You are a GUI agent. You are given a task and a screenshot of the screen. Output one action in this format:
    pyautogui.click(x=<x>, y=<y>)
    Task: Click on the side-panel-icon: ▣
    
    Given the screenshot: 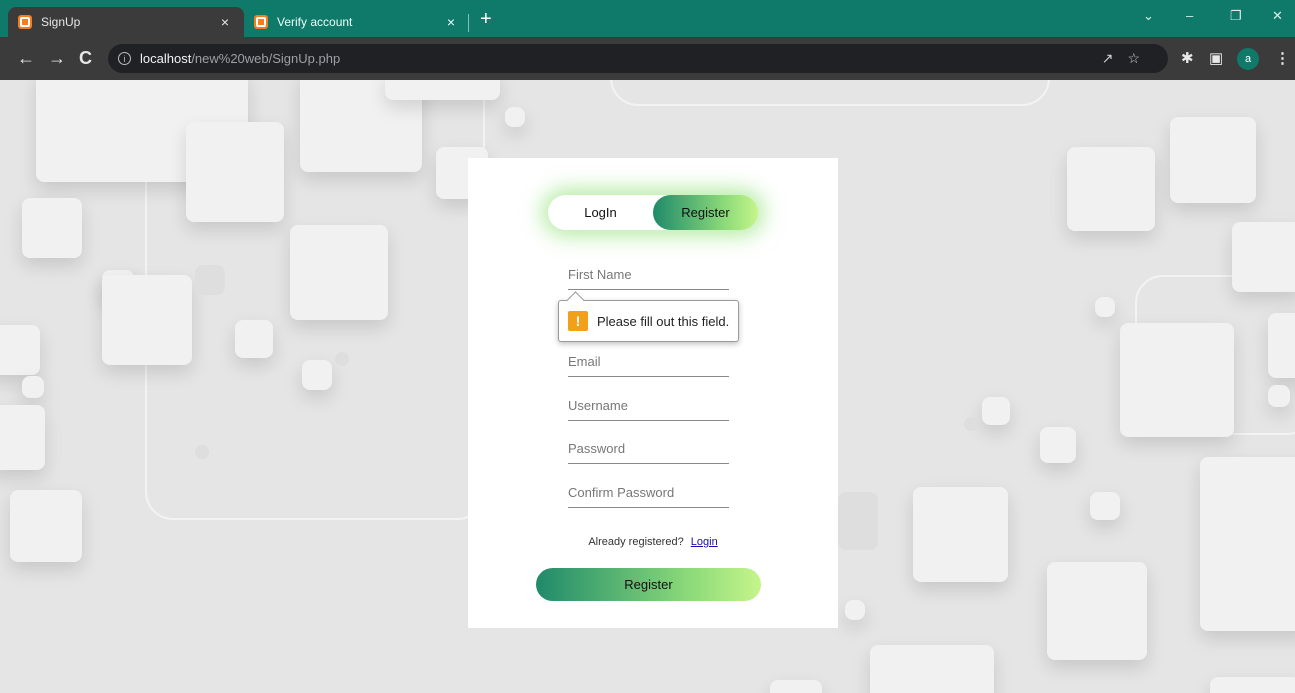 What is the action you would take?
    pyautogui.click(x=1216, y=58)
    